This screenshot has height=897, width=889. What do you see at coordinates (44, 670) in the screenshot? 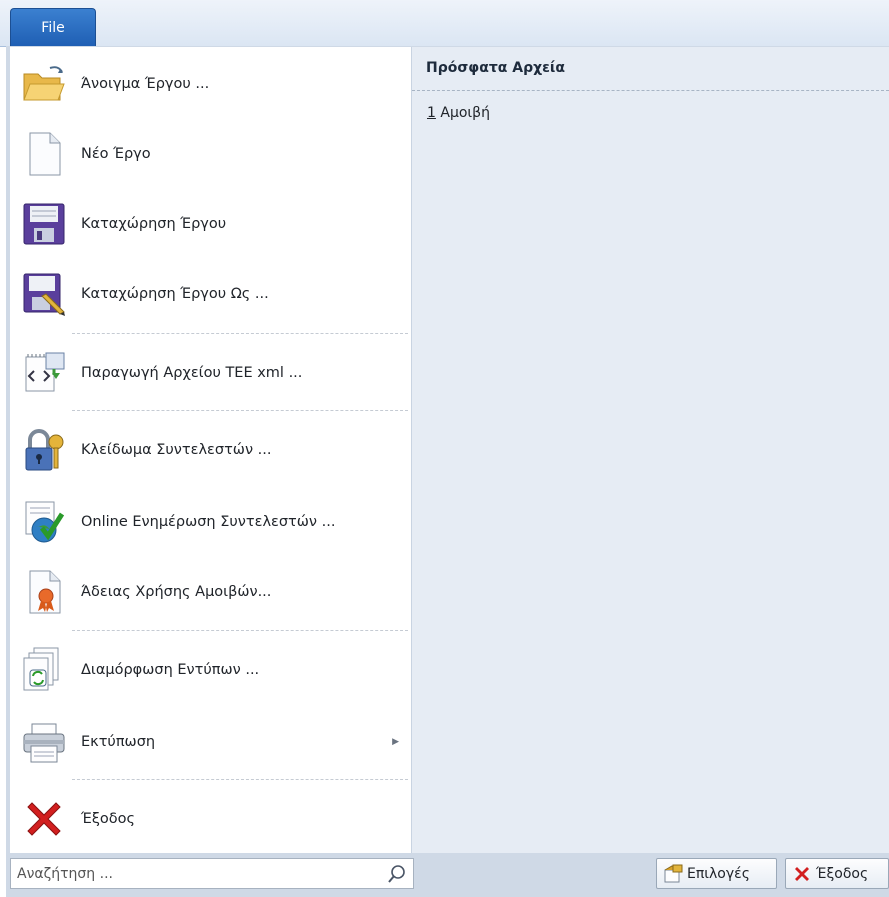
I see `forms-refresh-icon` at bounding box center [44, 670].